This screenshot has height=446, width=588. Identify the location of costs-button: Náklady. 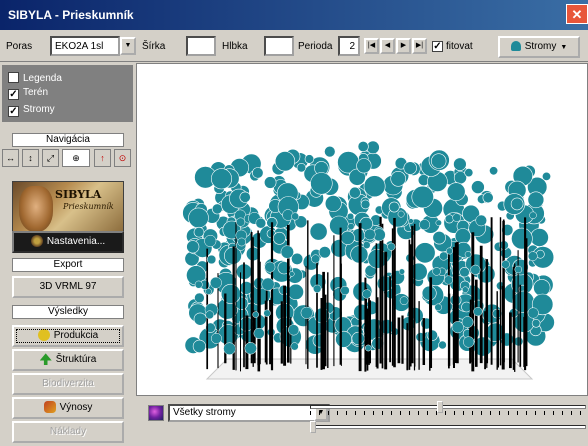
(68, 432).